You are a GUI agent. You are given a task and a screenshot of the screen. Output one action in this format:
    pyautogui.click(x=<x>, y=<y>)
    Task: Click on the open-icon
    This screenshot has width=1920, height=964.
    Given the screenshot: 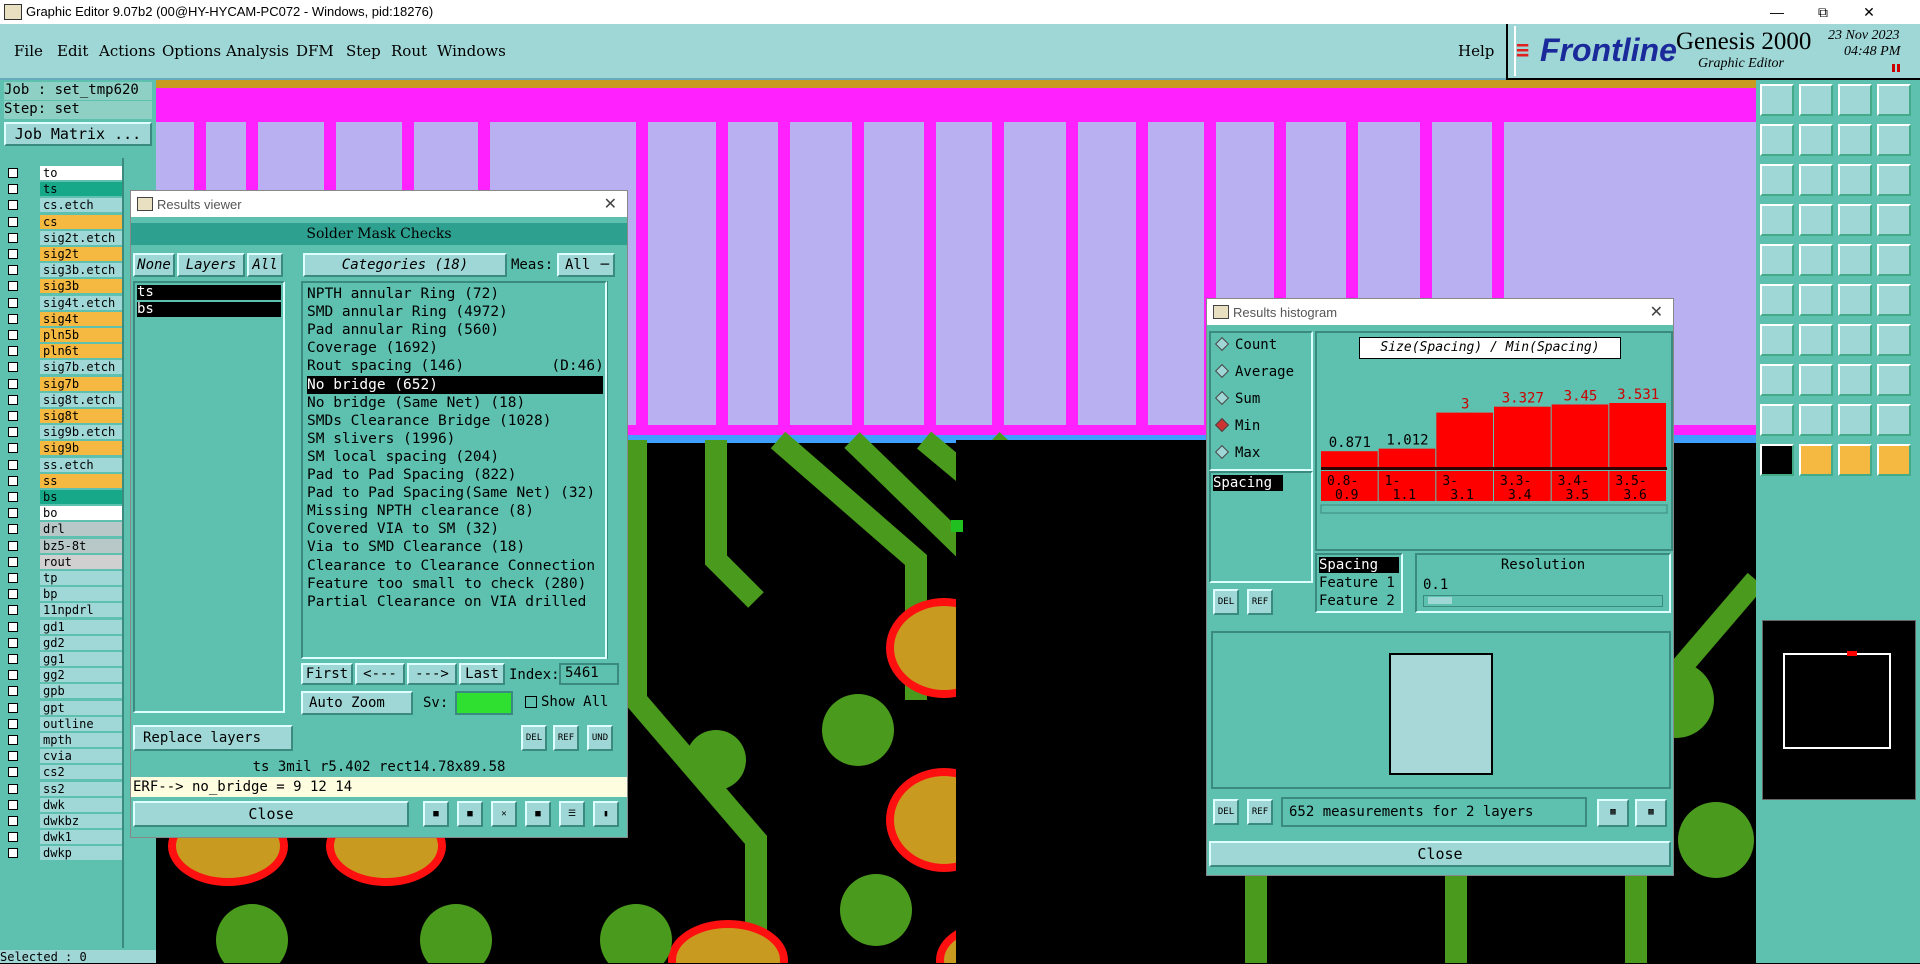 What is the action you would take?
    pyautogui.click(x=1816, y=100)
    